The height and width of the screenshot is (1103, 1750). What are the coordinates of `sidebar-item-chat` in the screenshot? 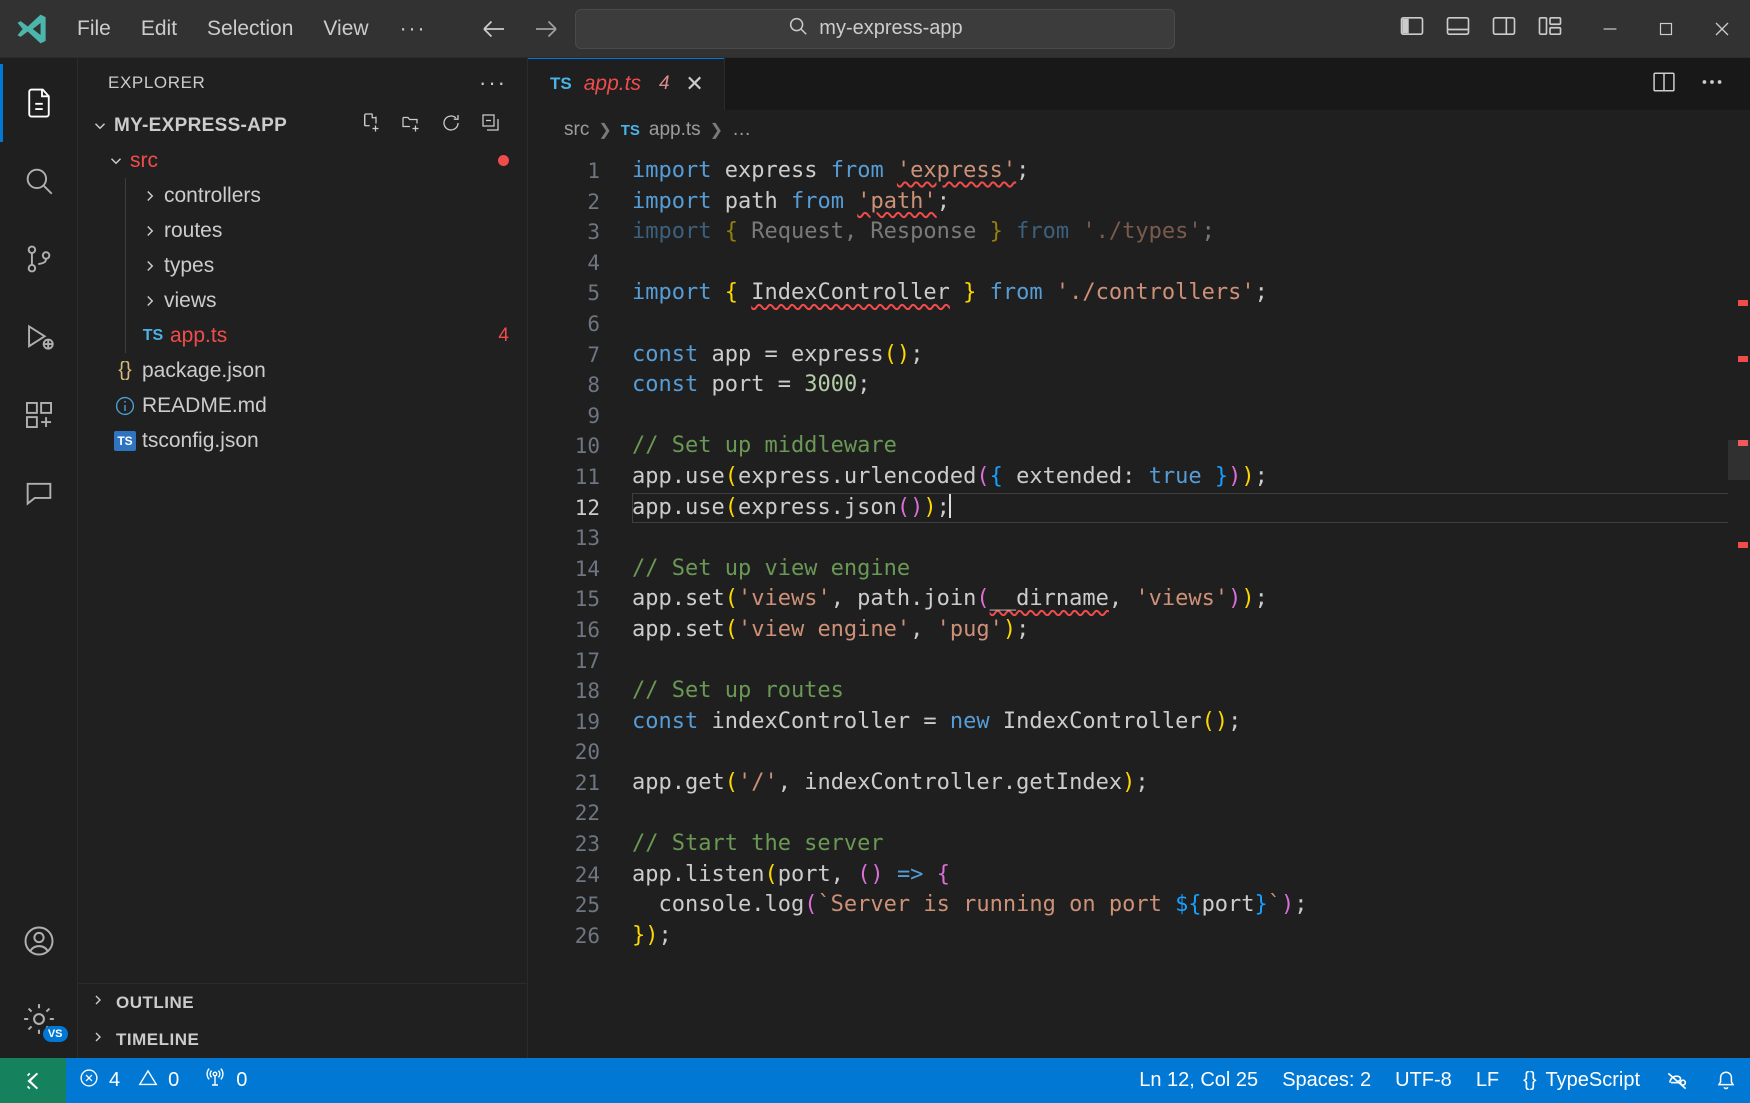 It's located at (39, 493).